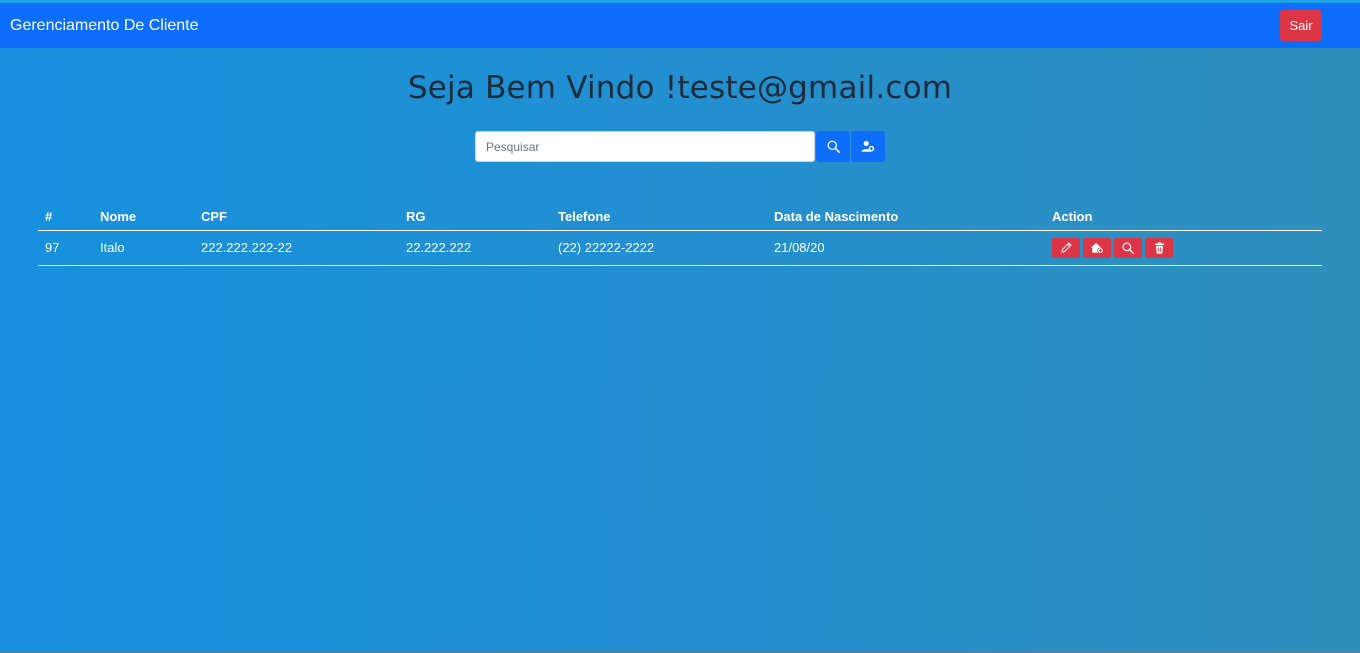  Describe the element at coordinates (143, 248) in the screenshot. I see `cell-nome: Italo` at that location.